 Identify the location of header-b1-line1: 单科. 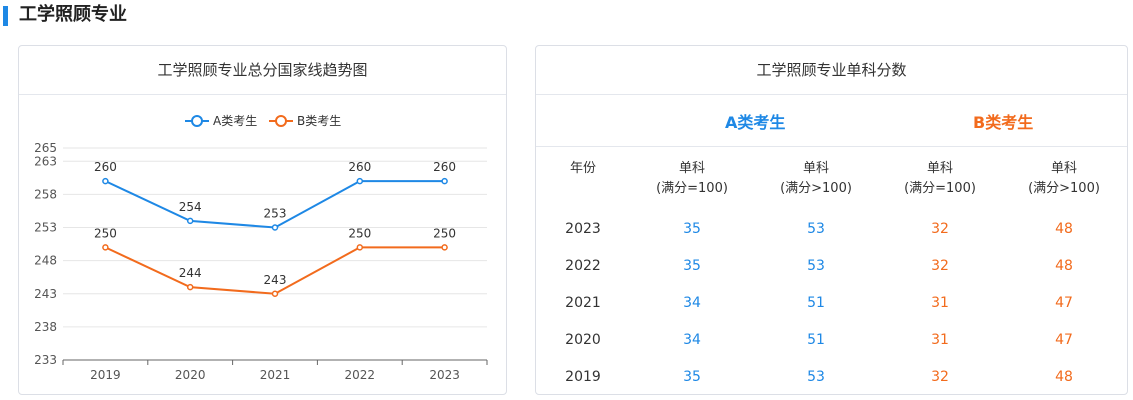
(939, 168).